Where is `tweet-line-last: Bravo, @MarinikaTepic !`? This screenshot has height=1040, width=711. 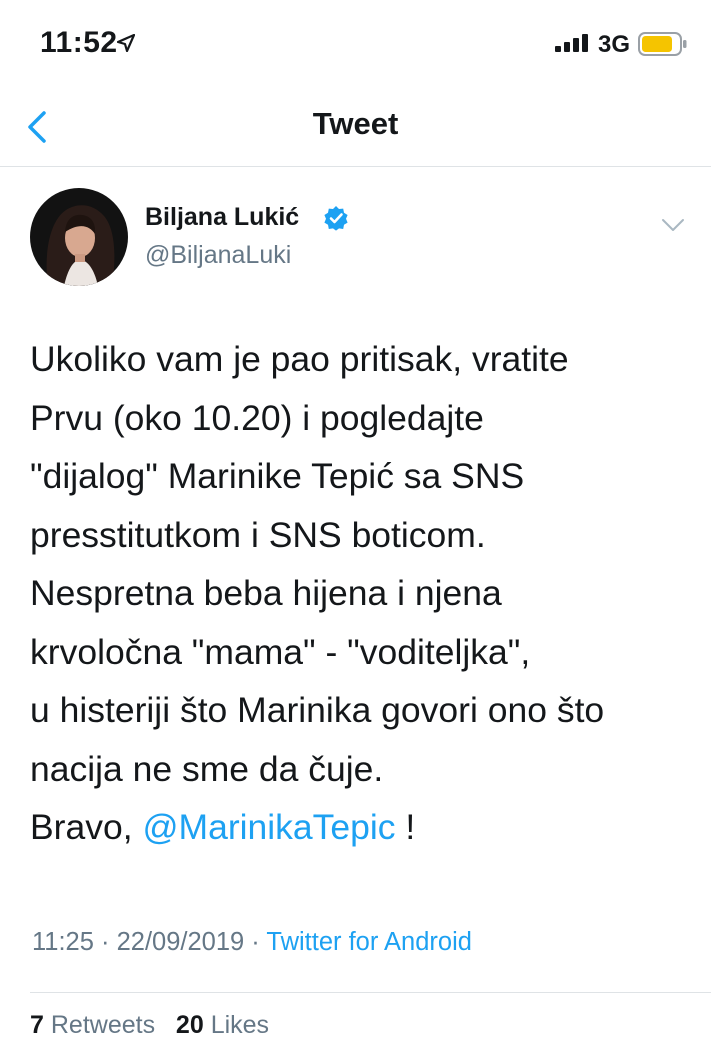 tweet-line-last: Bravo, @MarinikaTepic ! is located at coordinates (360, 827).